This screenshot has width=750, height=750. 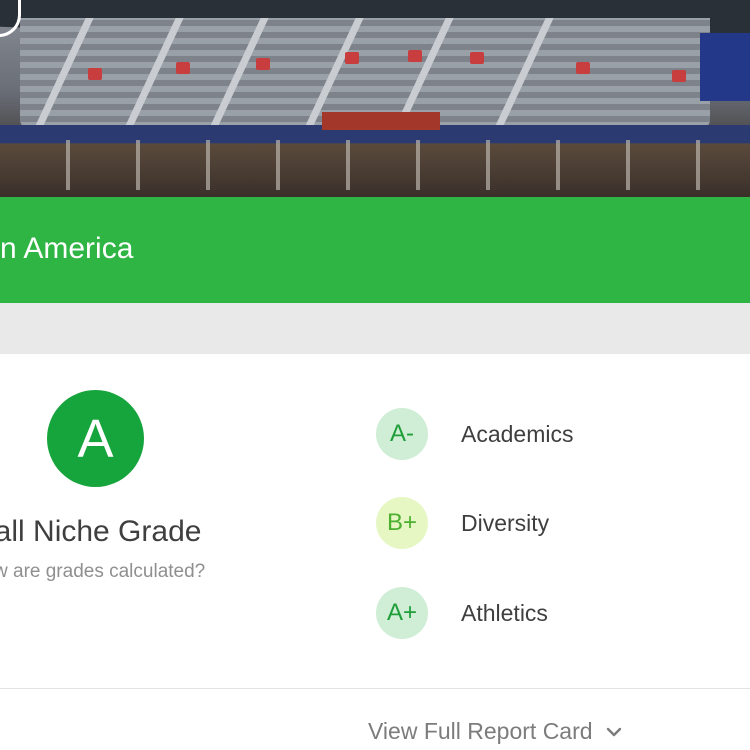 I want to click on overall-grade-value: A, so click(x=95, y=438).